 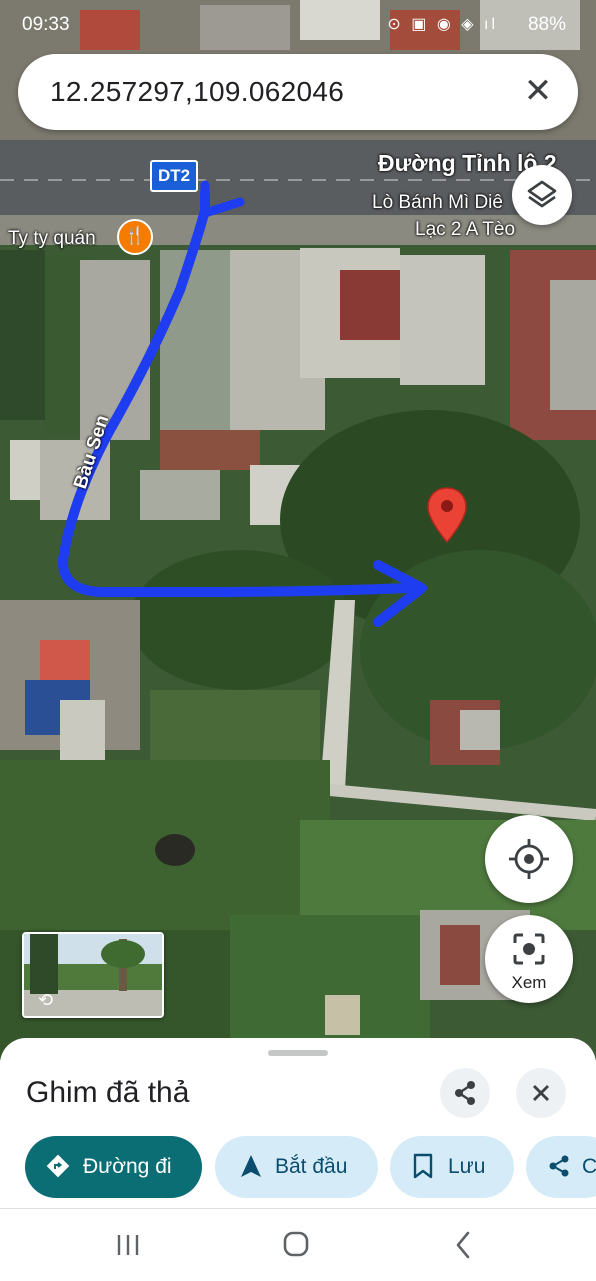 I want to click on start-button: Bắt đầu, so click(x=296, y=1167).